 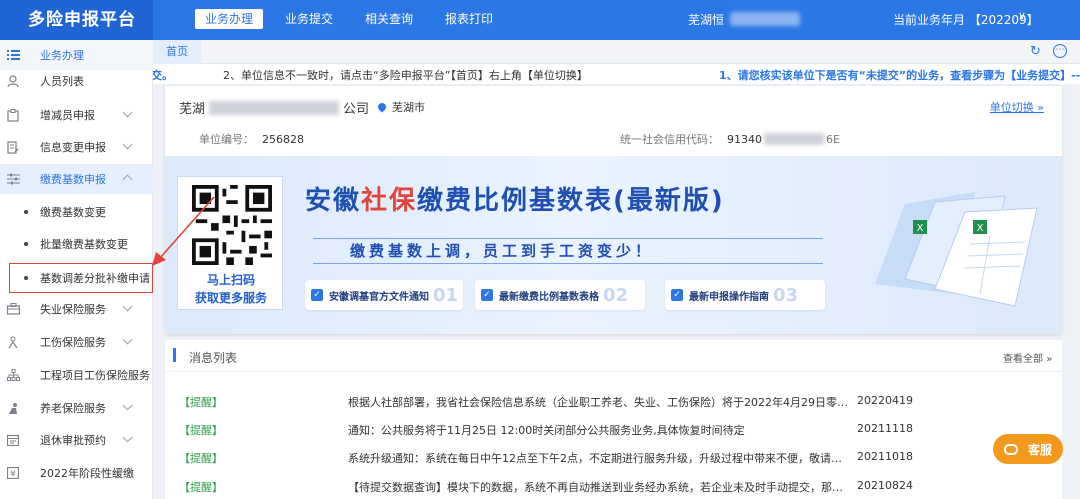 I want to click on sidebar-item-retirement: 退休审批预约, so click(x=76, y=440).